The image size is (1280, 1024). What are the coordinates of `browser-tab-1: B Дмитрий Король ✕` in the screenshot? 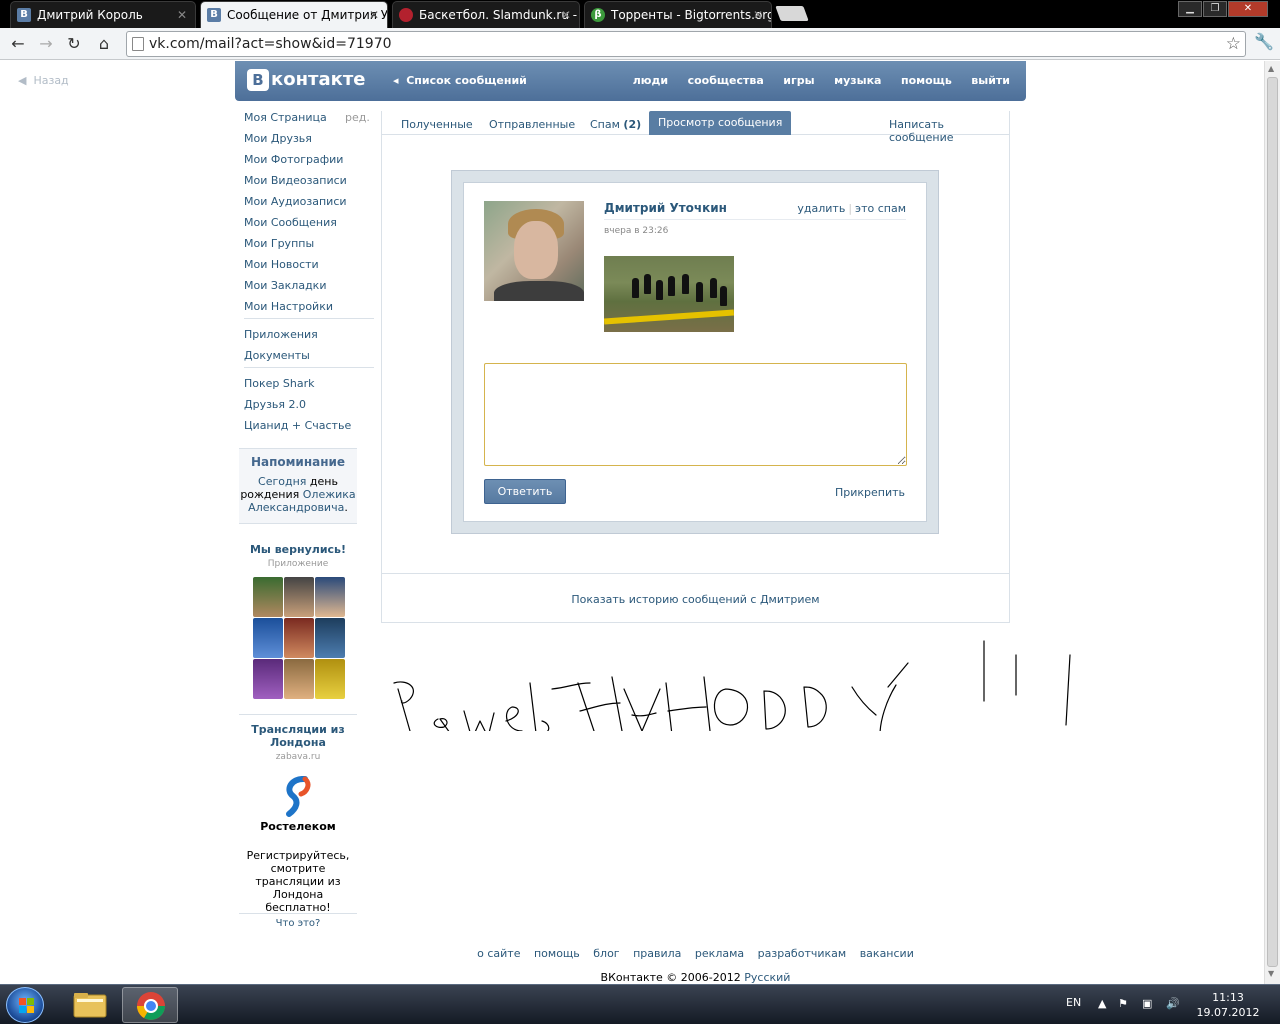 It's located at (103, 14).